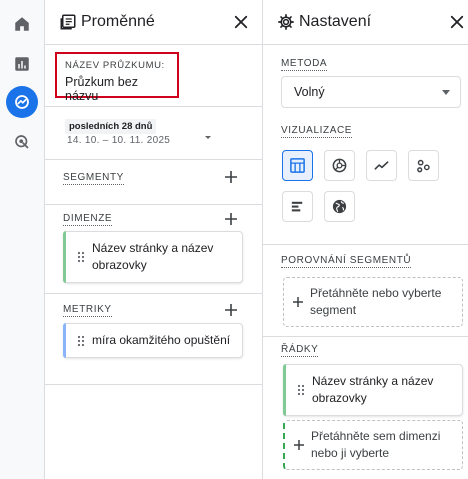  Describe the element at coordinates (93, 178) in the screenshot. I see `segments-label: SEGMENTY` at that location.